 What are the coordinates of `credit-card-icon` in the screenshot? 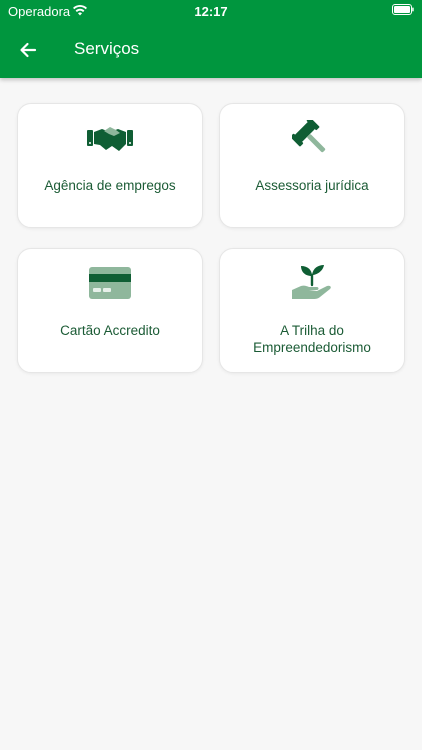 It's located at (110, 283).